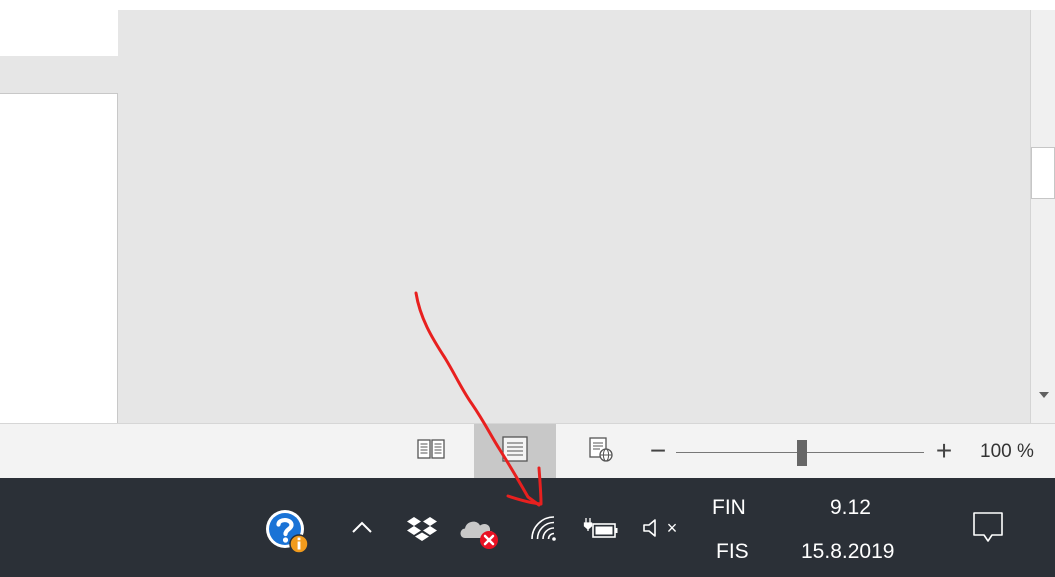 This screenshot has width=1055, height=577. I want to click on read-mode-button, so click(431, 451).